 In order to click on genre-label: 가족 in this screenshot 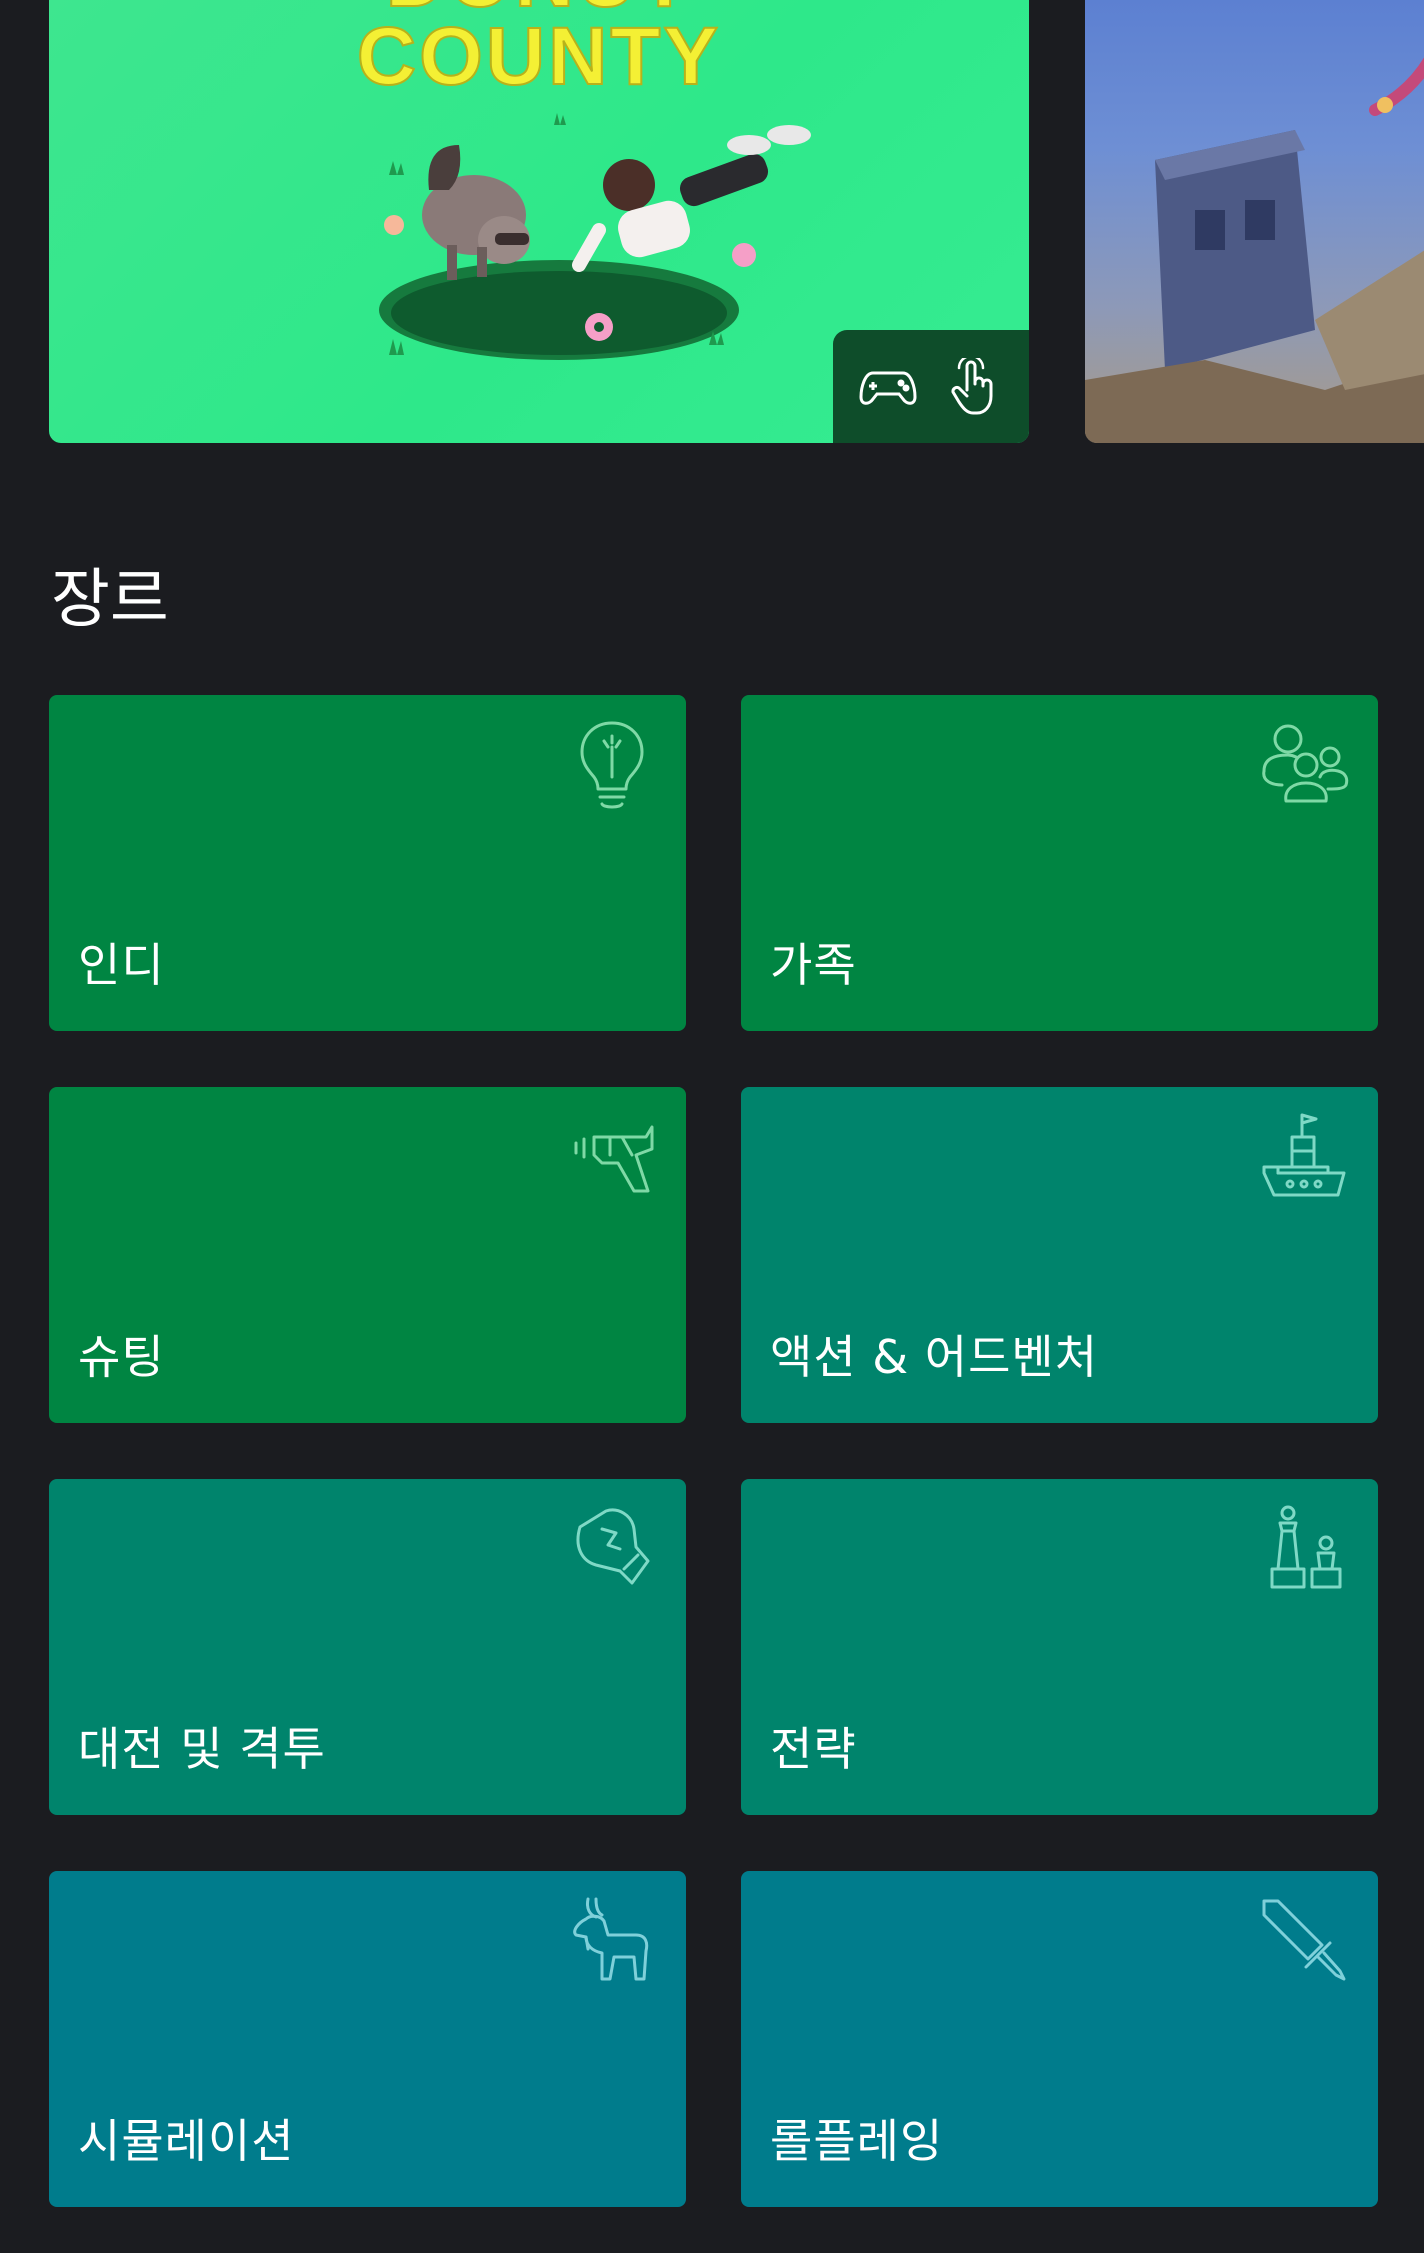, I will do `click(813, 965)`.